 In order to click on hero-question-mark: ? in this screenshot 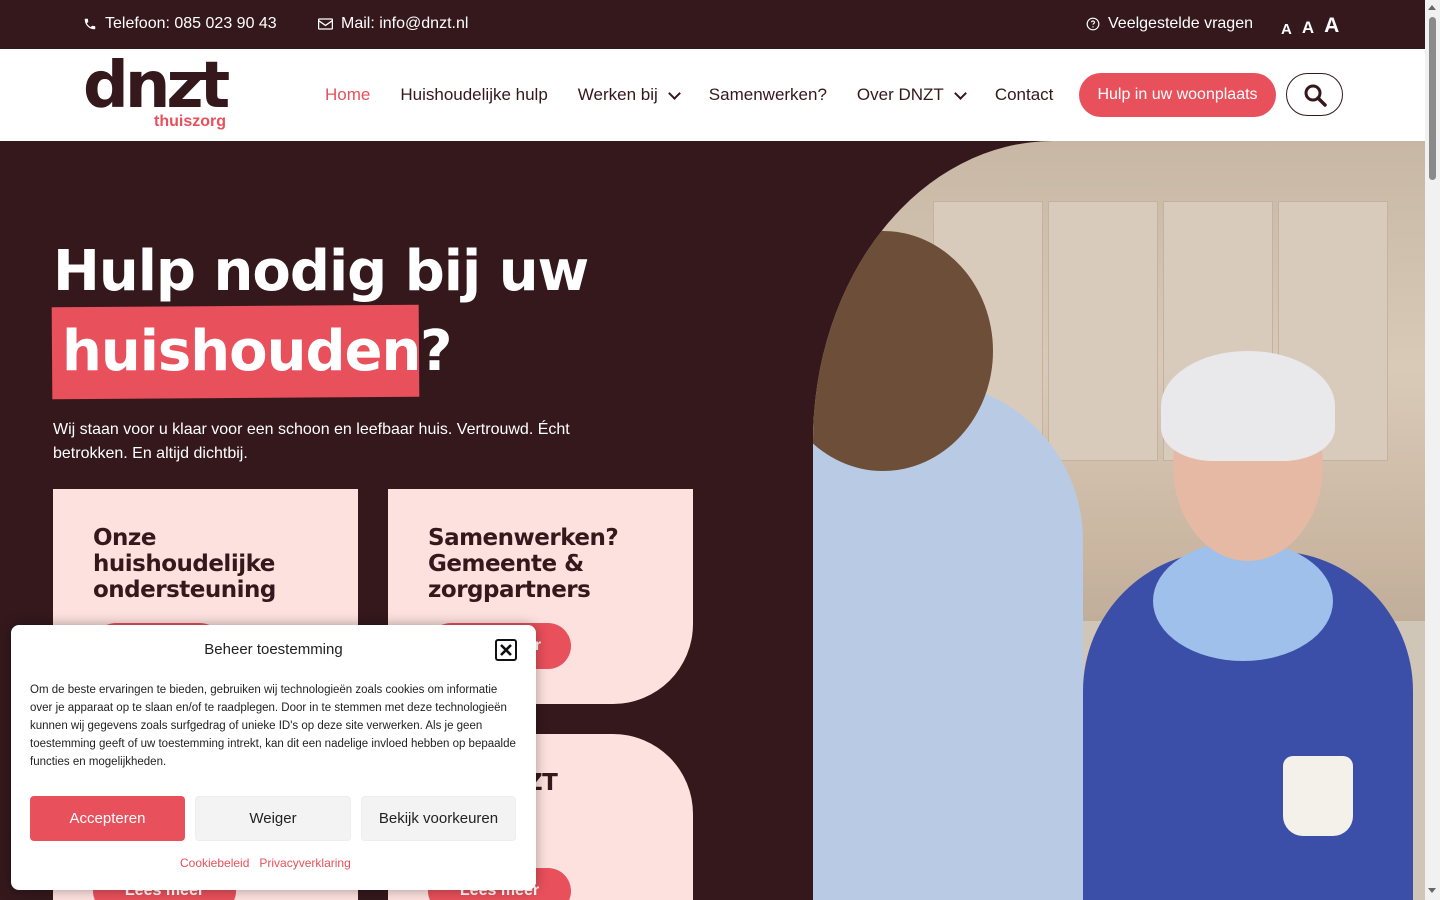, I will do `click(436, 351)`.